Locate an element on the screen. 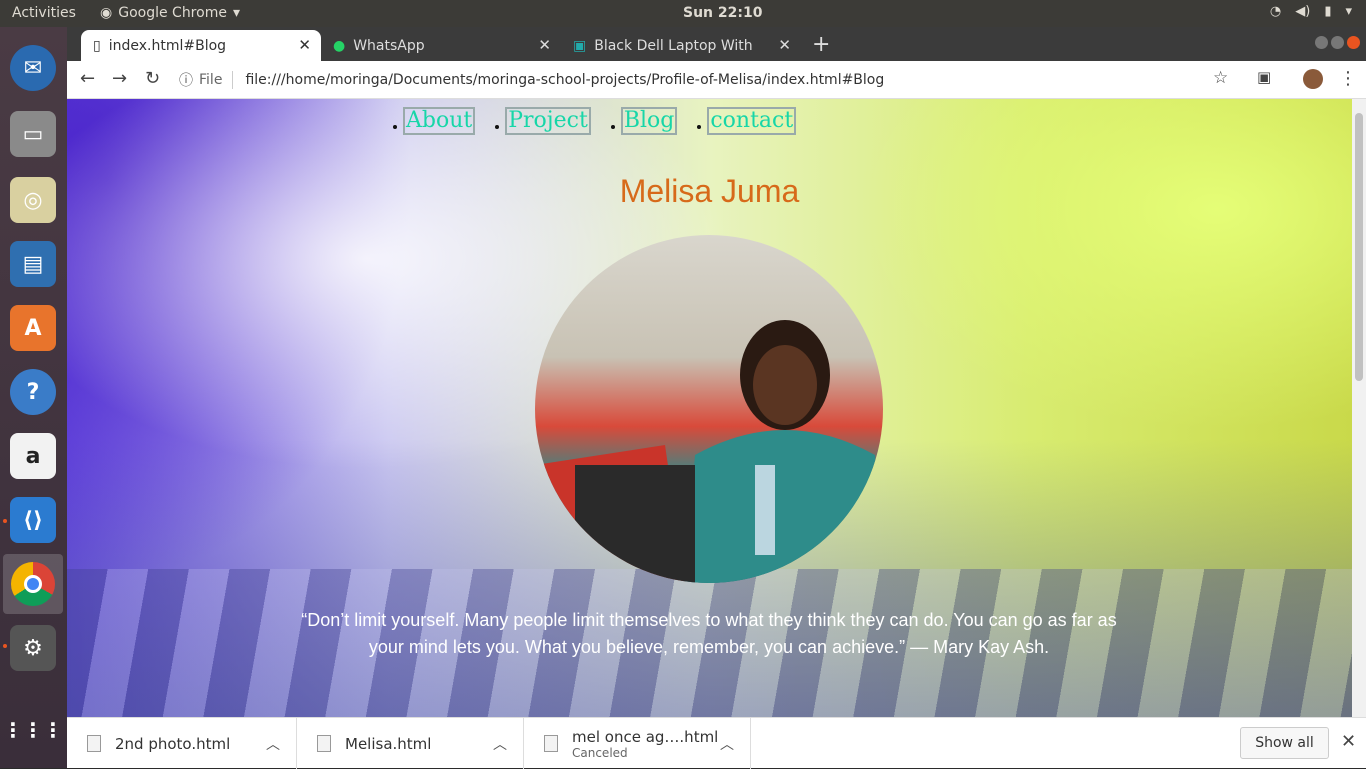 This screenshot has height=769, width=1366. tab-dell: ▣ Black Dell Laptop With Bl ✕ is located at coordinates (681, 45).